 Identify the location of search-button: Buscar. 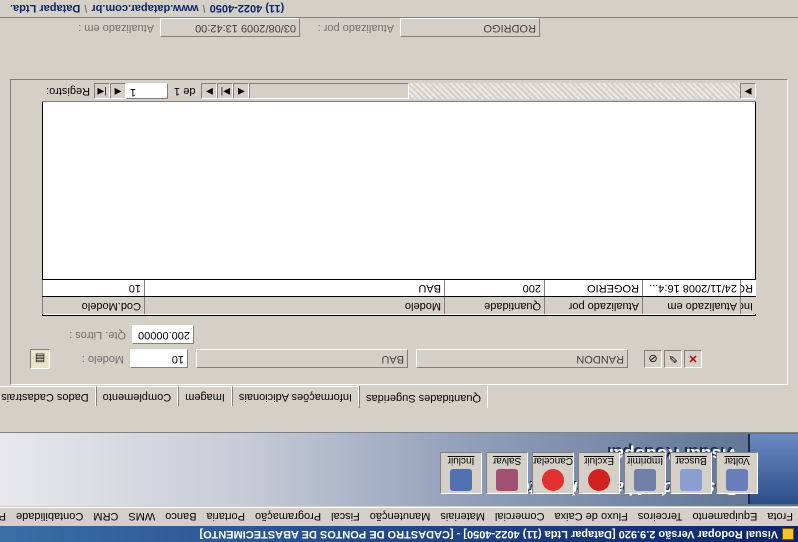
(691, 473).